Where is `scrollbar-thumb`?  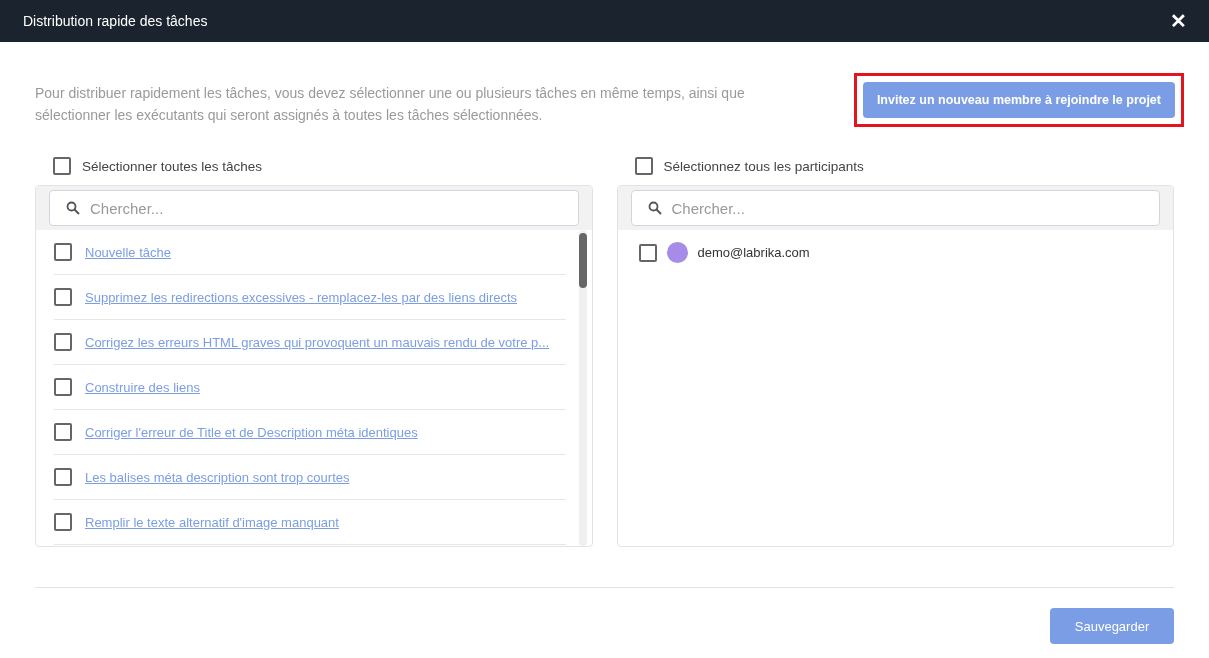
scrollbar-thumb is located at coordinates (582, 260).